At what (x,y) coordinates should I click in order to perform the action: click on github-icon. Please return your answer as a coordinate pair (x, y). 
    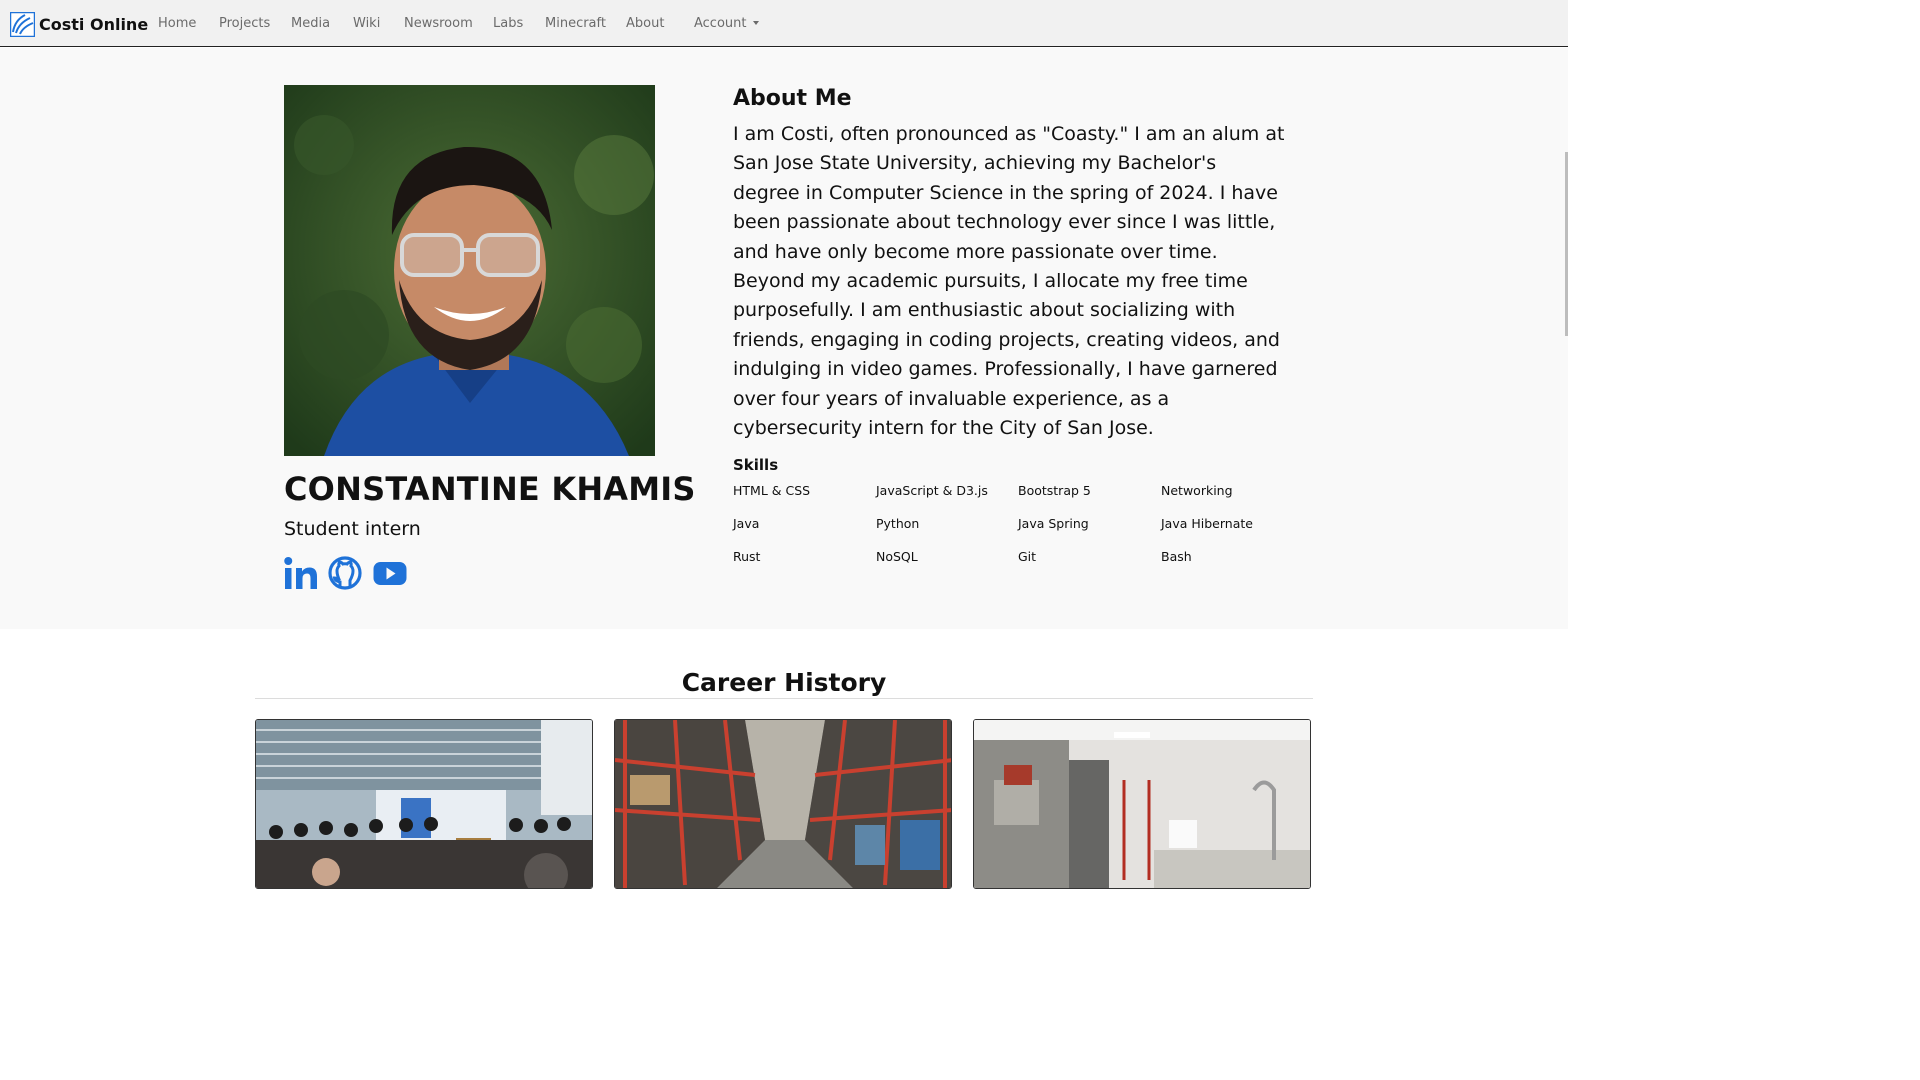
    Looking at the image, I should click on (345, 573).